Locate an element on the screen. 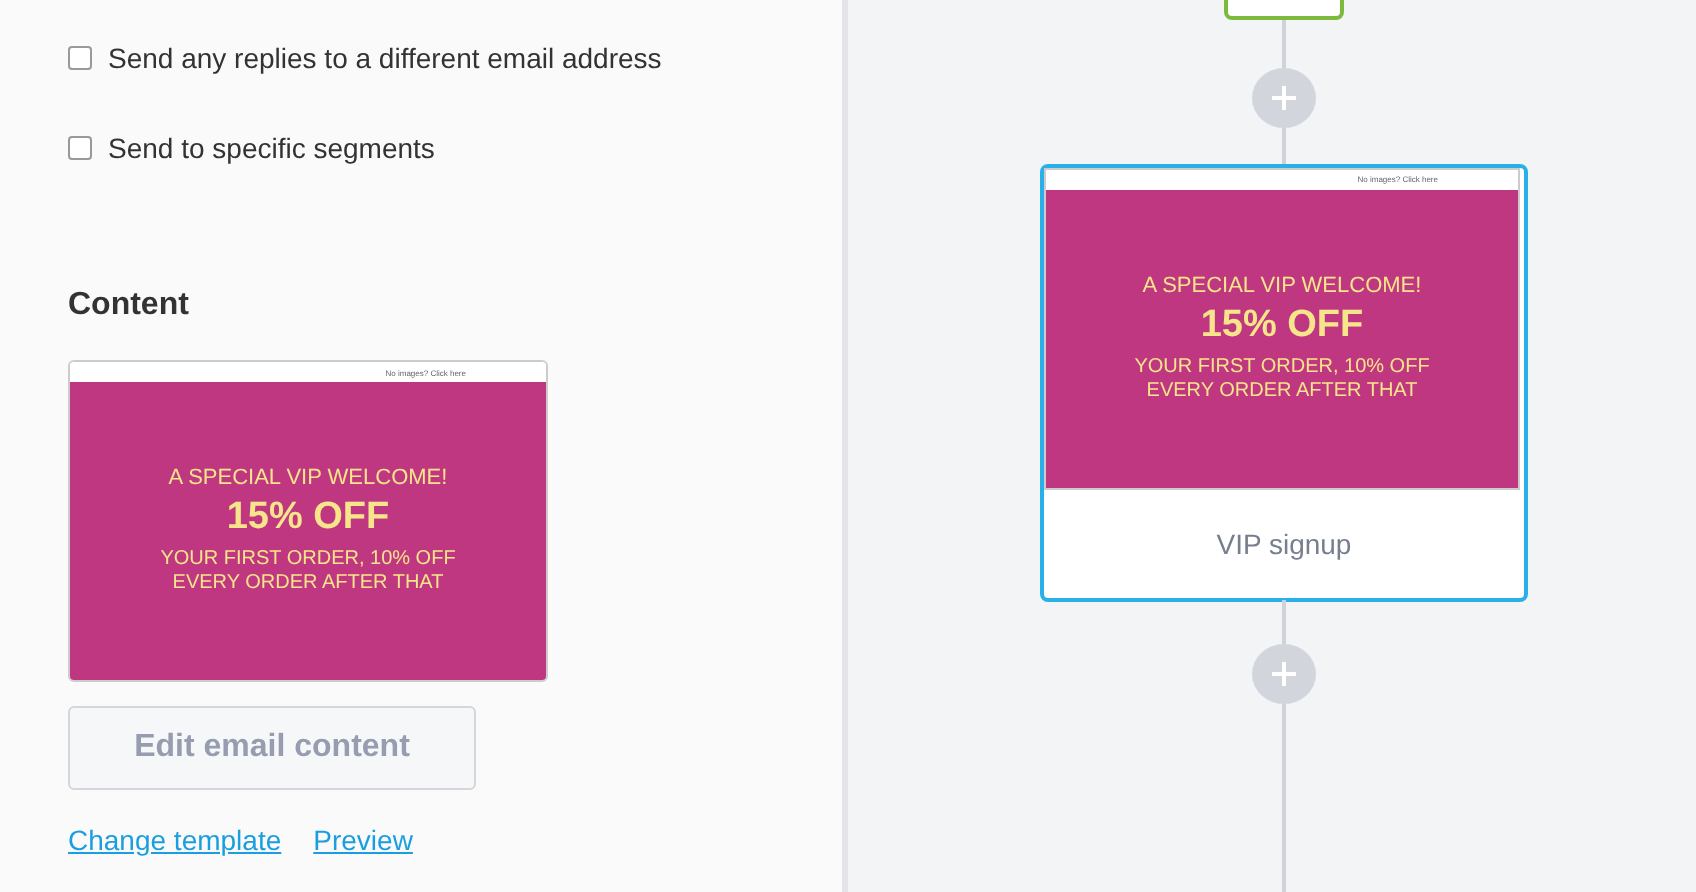 The width and height of the screenshot is (1696, 892). section-heading: Content is located at coordinates (129, 306).